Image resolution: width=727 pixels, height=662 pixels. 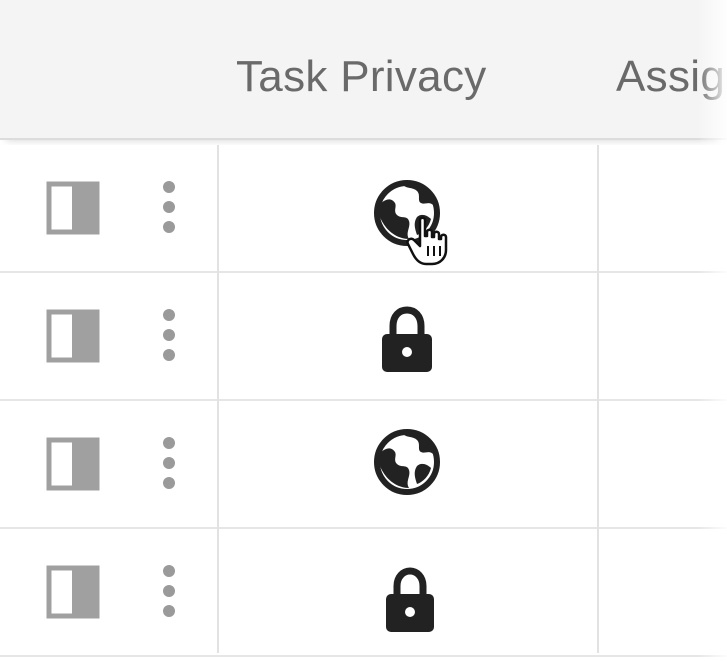 I want to click on column-header-assignee: Assig, so click(x=670, y=77).